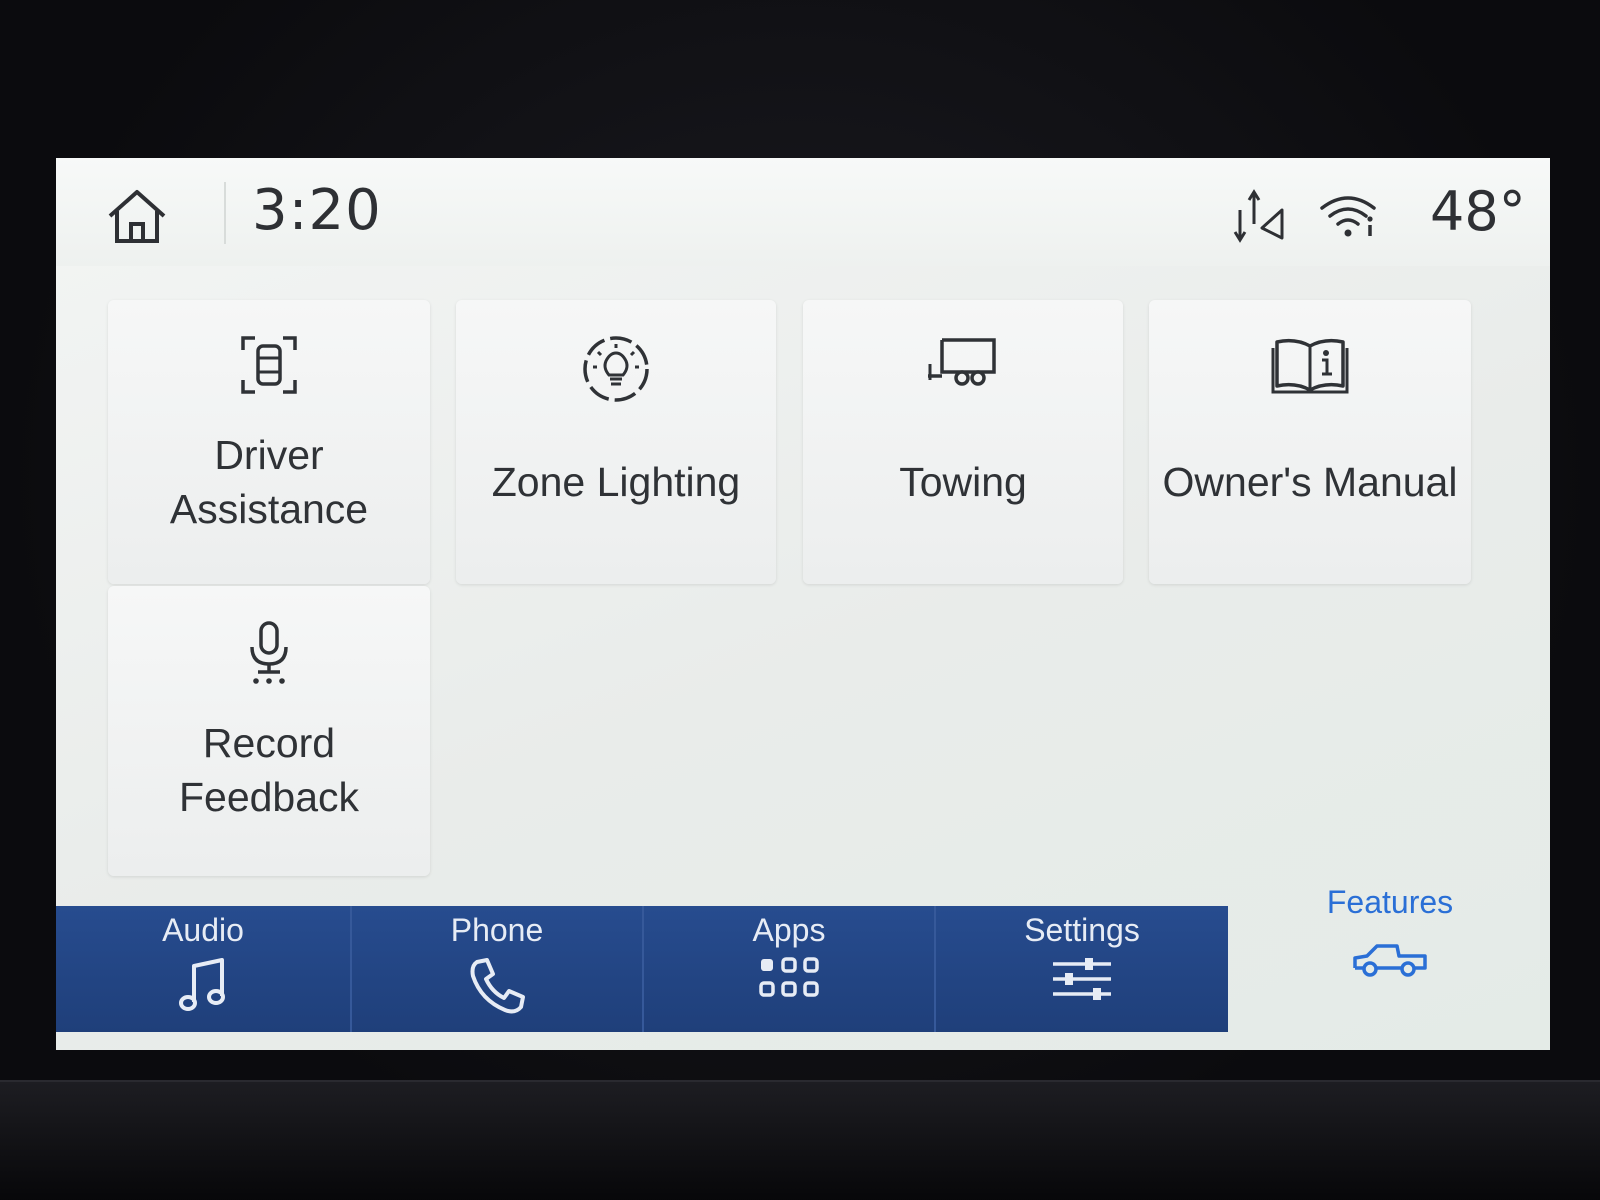 The image size is (1600, 1200). Describe the element at coordinates (1310, 366) in the screenshot. I see `book-info-icon` at that location.